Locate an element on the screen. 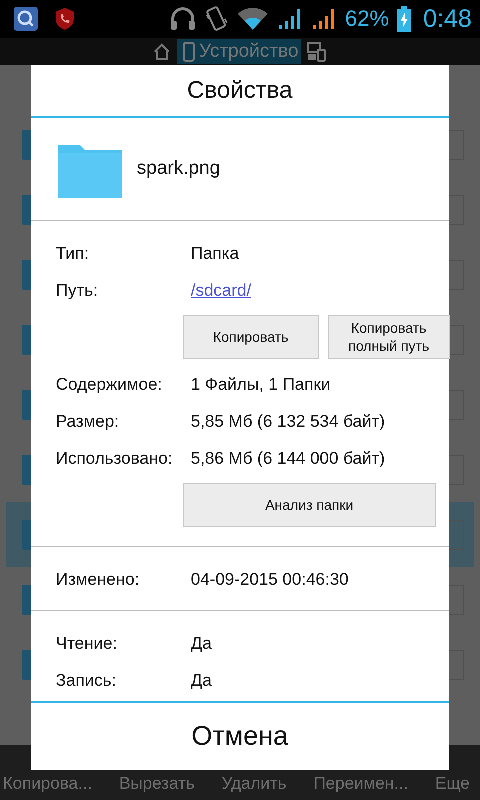 The image size is (480, 800). action-button: Удалить is located at coordinates (254, 784).